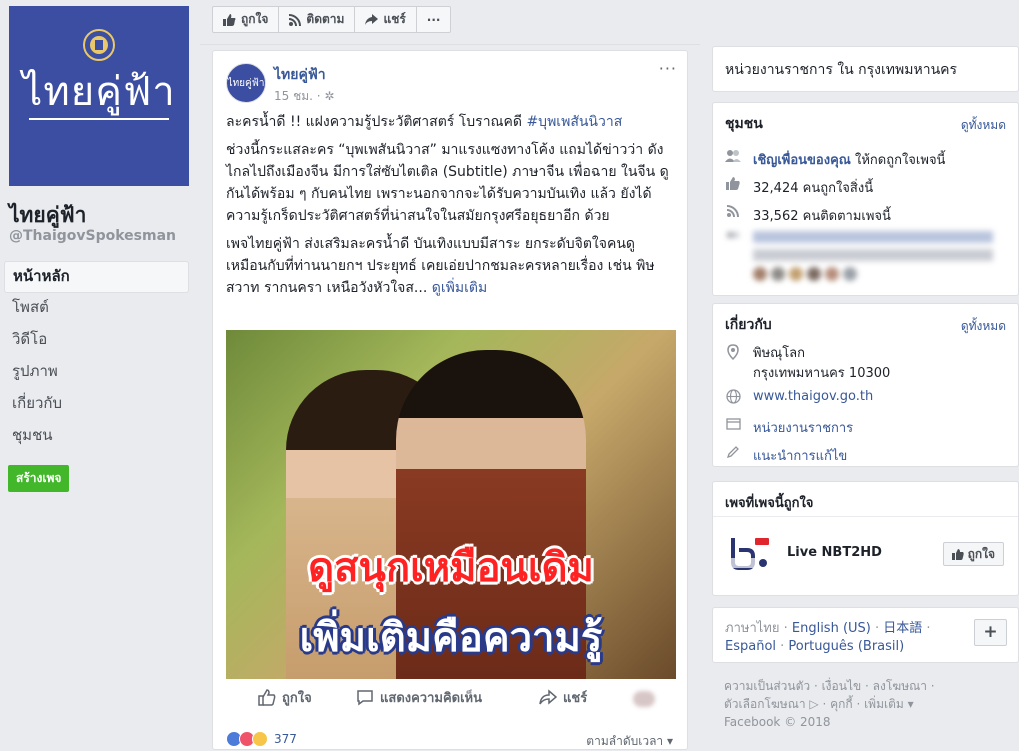  I want to click on post-like-button: ถูกใจ, so click(285, 697).